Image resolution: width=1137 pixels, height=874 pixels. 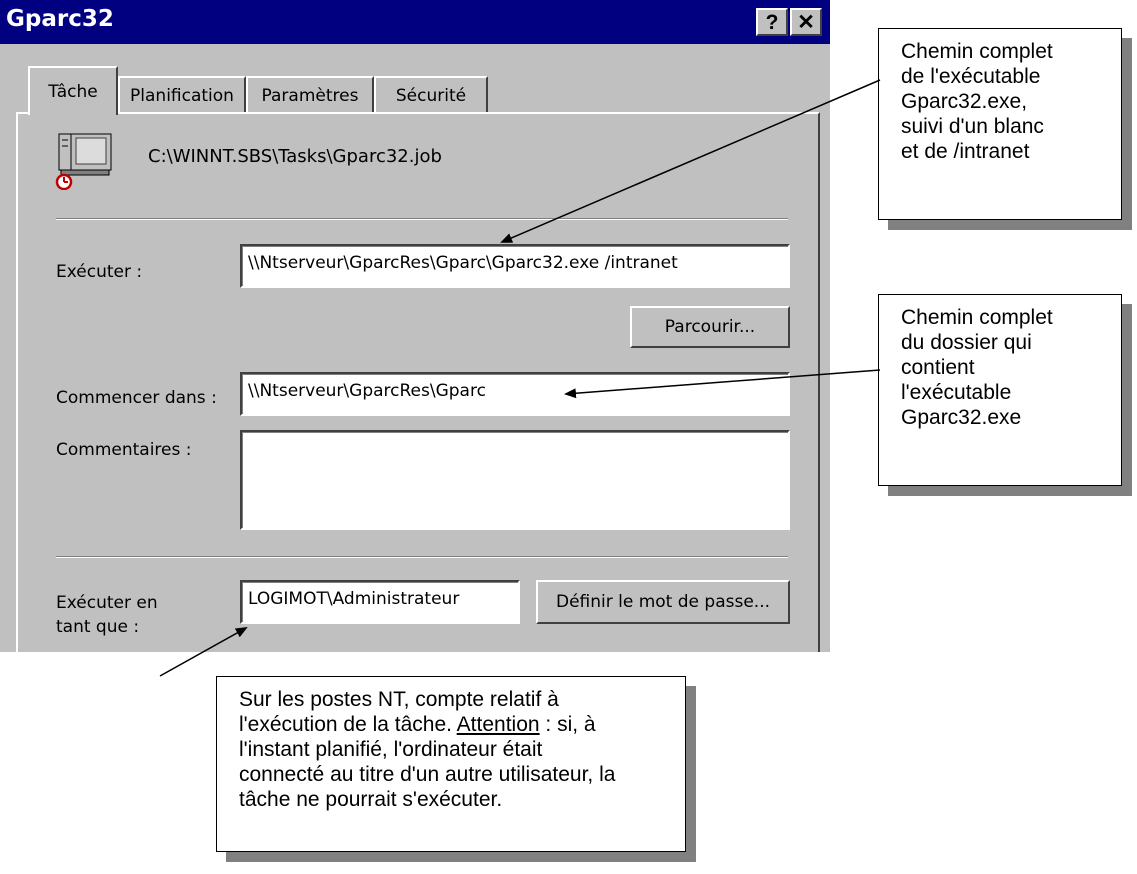 What do you see at coordinates (391, 749) in the screenshot?
I see `callout-line: l'instant planifié, l'ordinateur était` at bounding box center [391, 749].